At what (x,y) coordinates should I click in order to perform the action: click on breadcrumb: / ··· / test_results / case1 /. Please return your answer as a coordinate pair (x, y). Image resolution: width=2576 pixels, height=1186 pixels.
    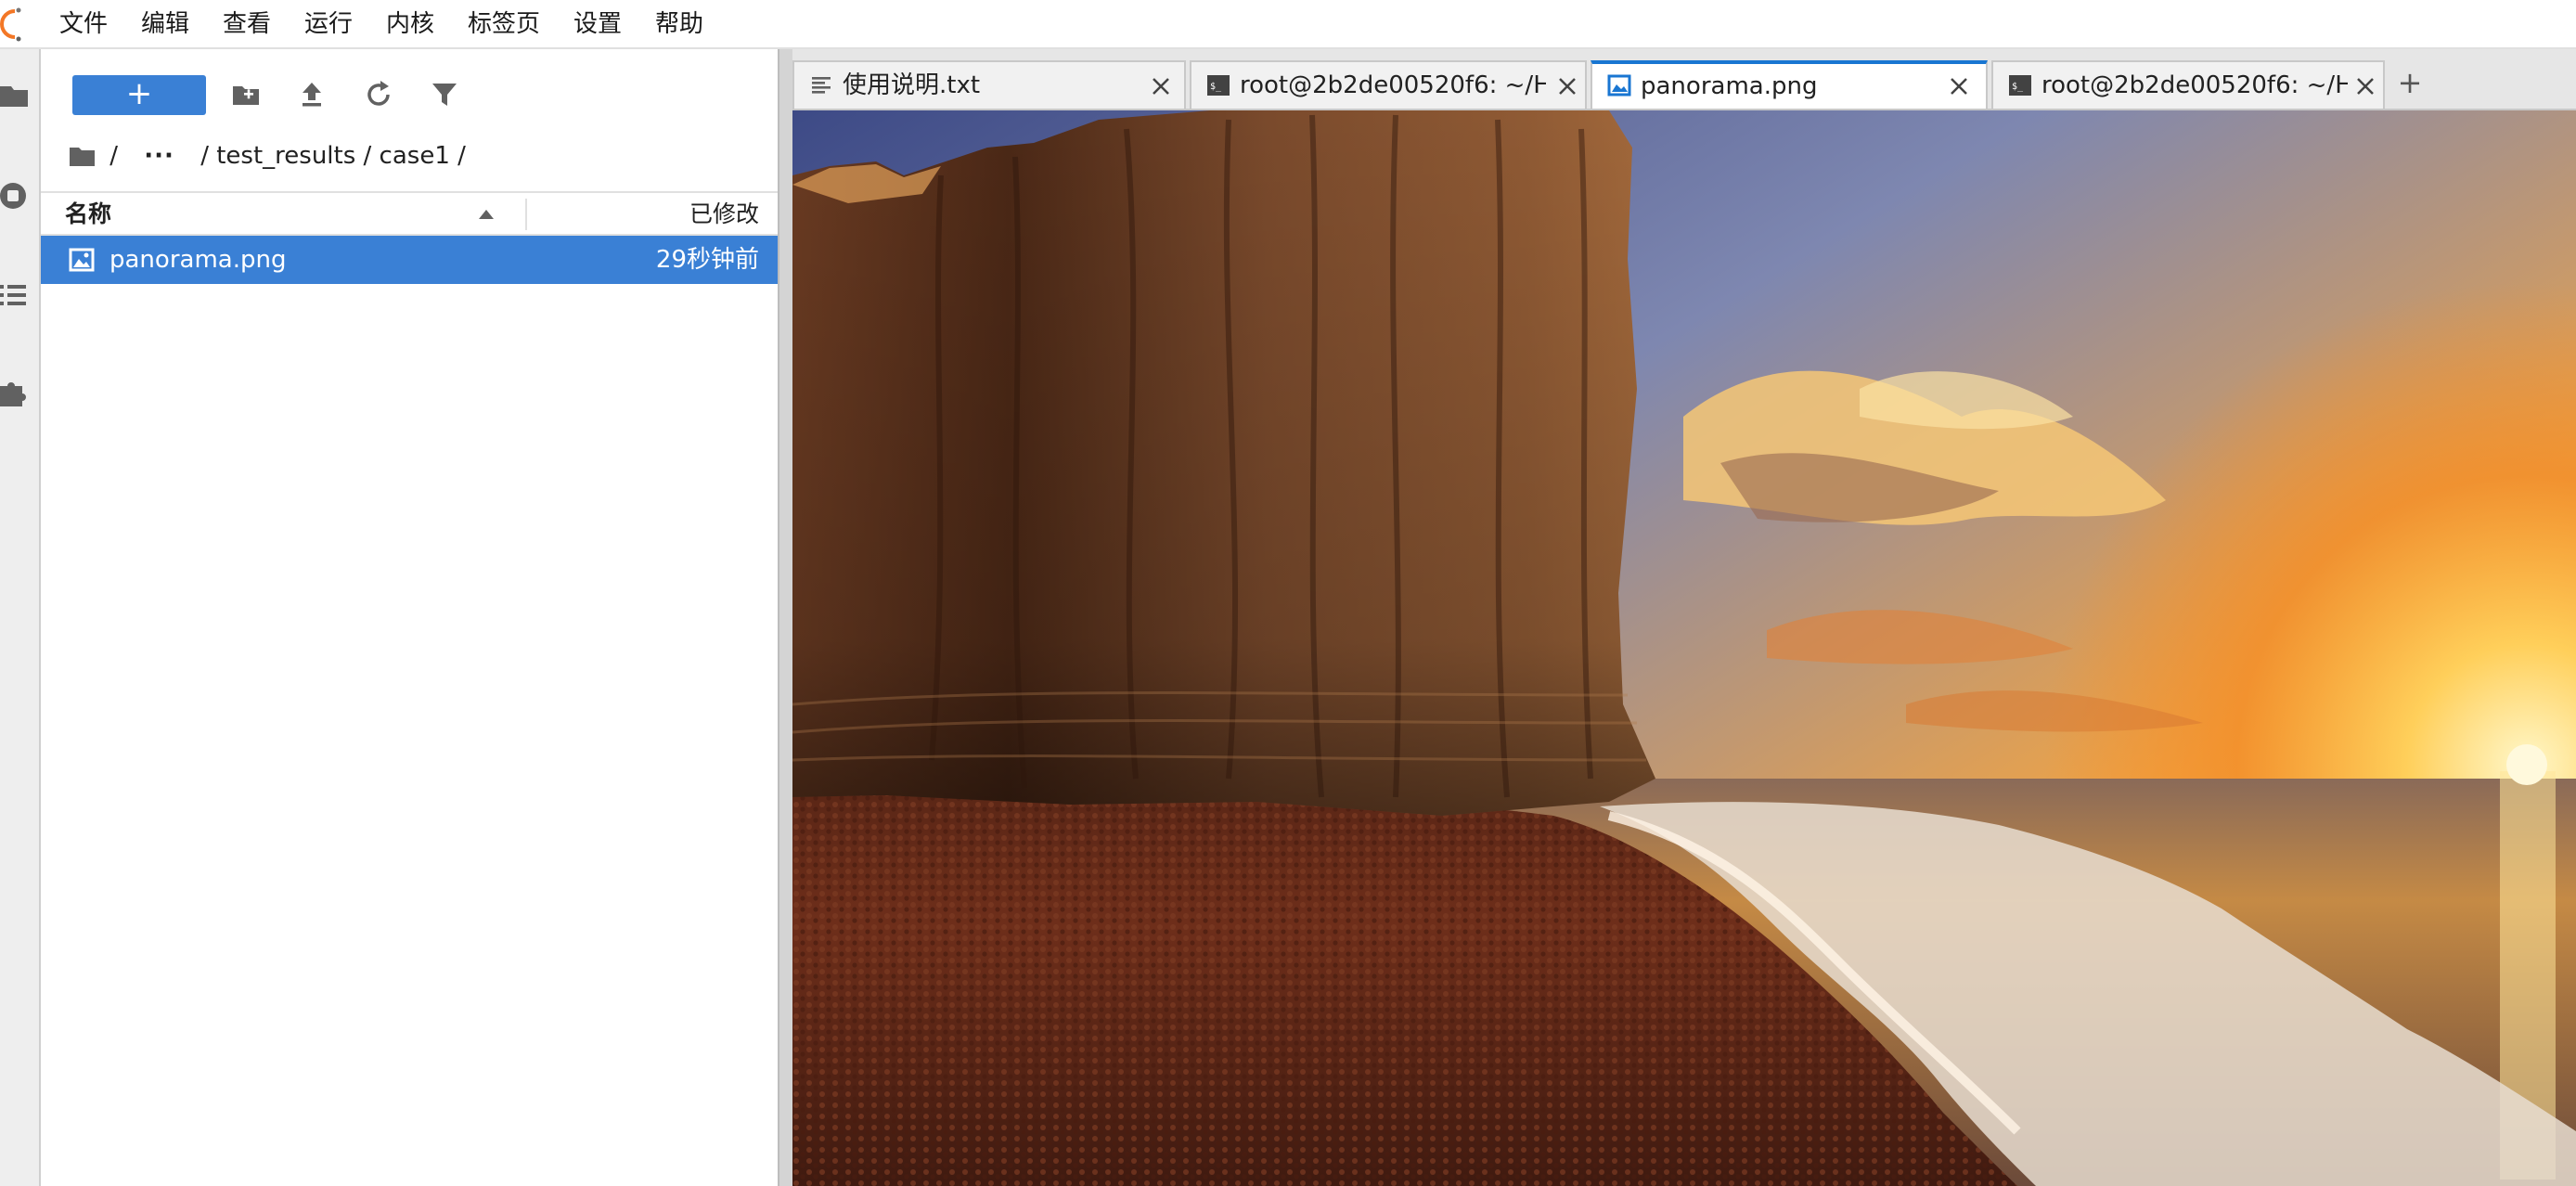
    Looking at the image, I should click on (268, 155).